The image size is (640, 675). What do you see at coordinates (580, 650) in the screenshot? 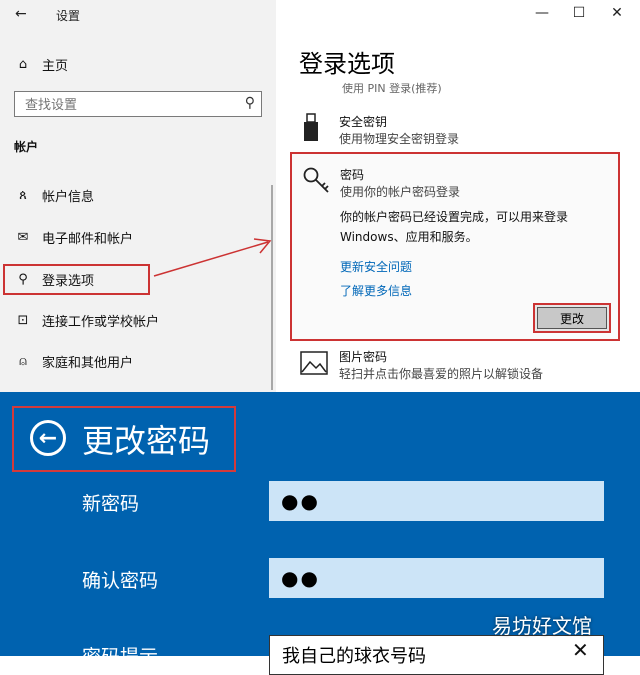
I see `clear-icon: ✕` at bounding box center [580, 650].